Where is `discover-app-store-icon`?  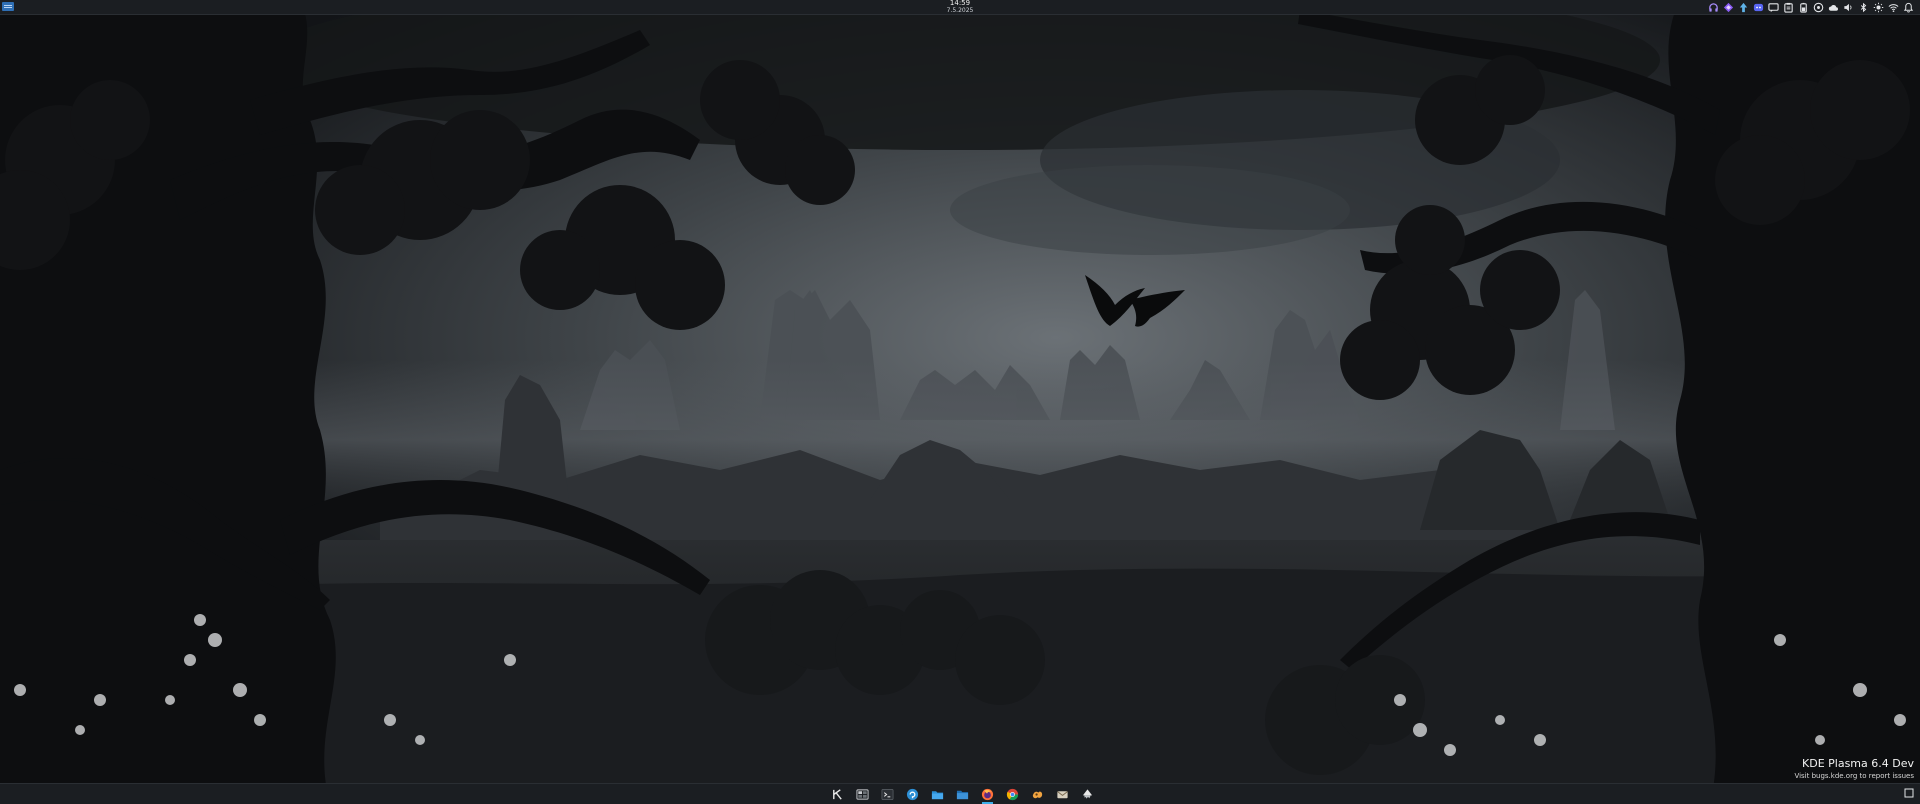
discover-app-store-icon is located at coordinates (912, 794).